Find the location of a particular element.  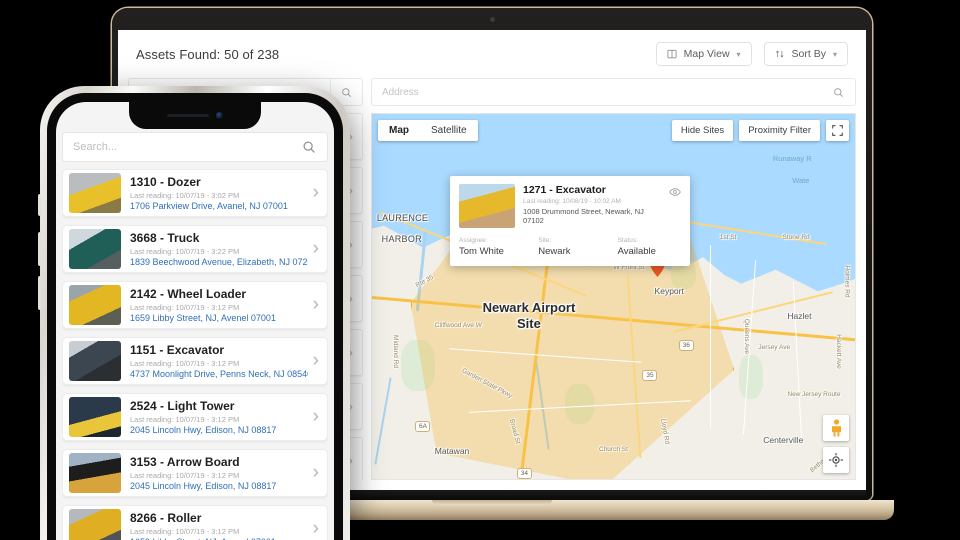

street-view-pegman-icon is located at coordinates (836, 428).